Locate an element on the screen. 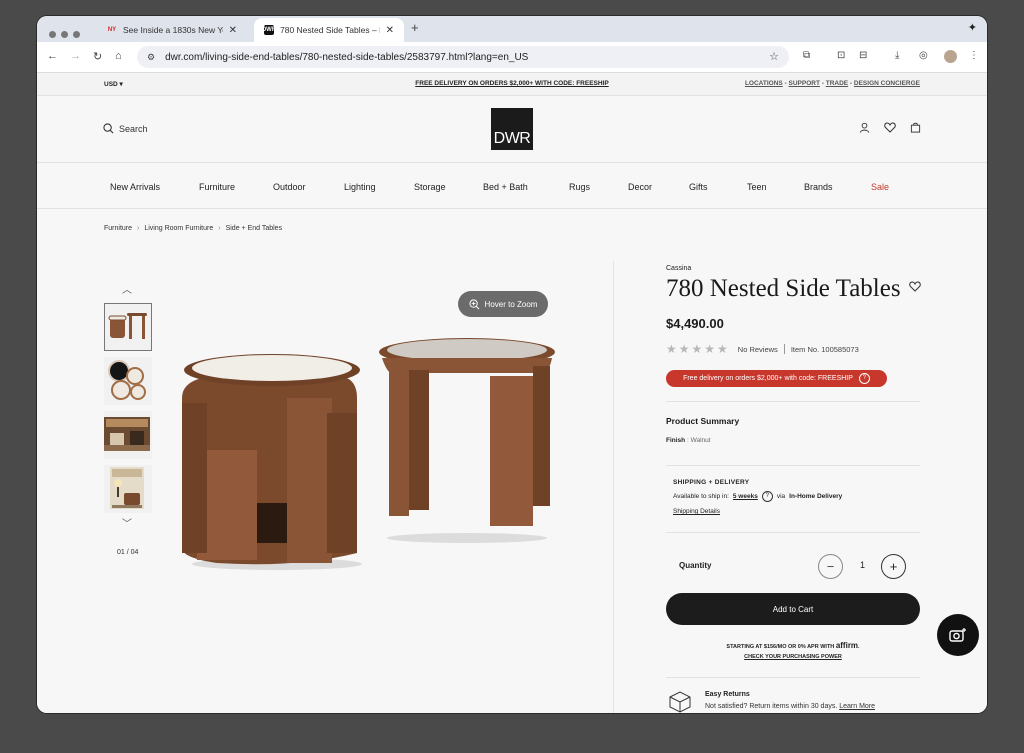 The height and width of the screenshot is (753, 1024). breadcrumb-living-room: Living Room Furniture is located at coordinates (178, 228).